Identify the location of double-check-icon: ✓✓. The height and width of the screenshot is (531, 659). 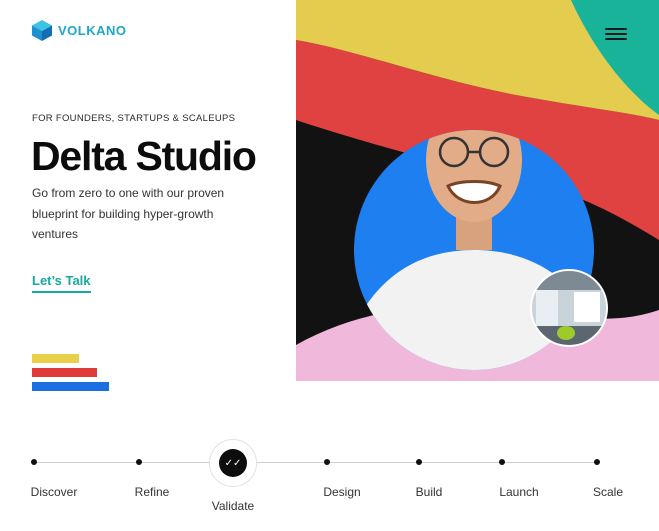
(233, 463).